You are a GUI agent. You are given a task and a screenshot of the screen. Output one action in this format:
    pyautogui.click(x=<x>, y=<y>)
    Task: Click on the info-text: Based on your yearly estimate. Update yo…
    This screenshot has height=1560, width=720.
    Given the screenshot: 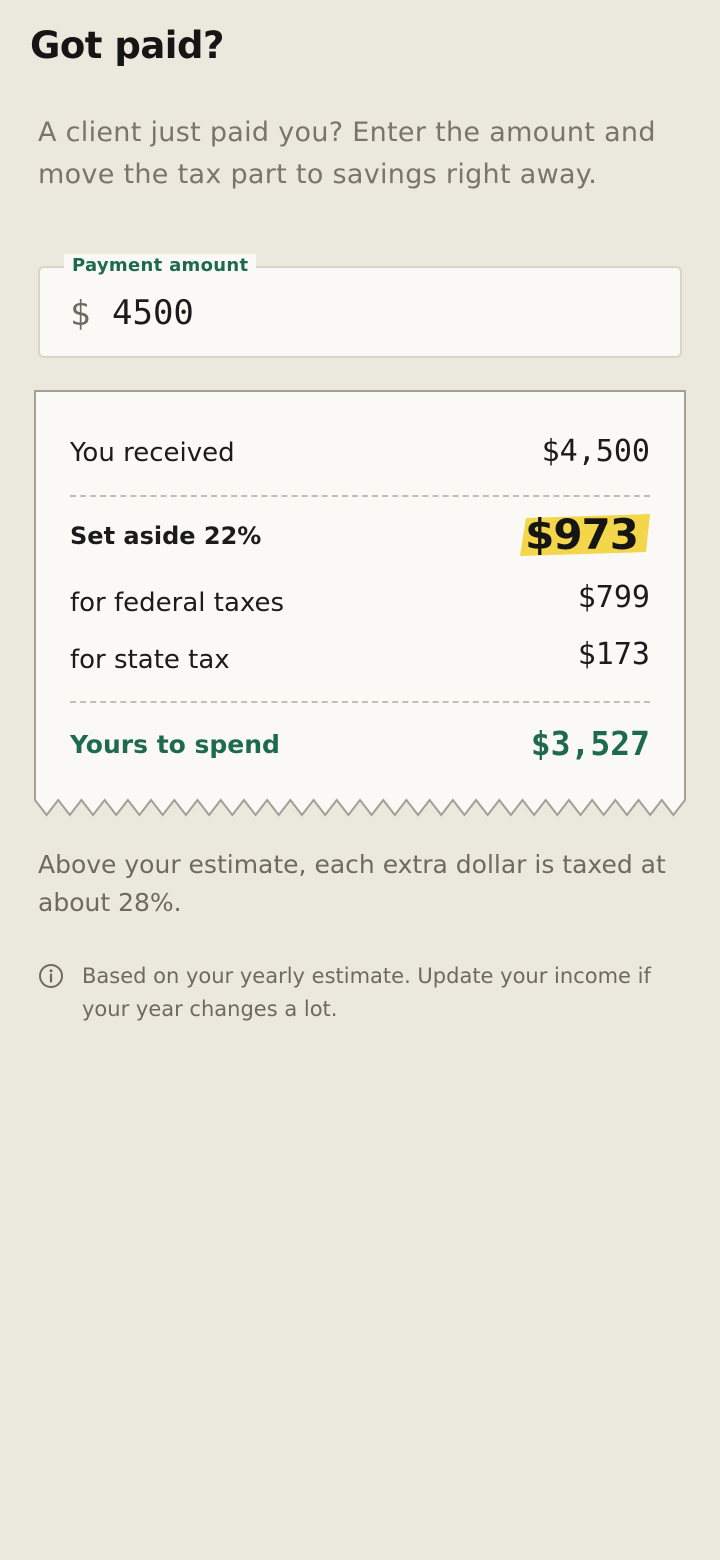 What is the action you would take?
    pyautogui.click(x=366, y=992)
    